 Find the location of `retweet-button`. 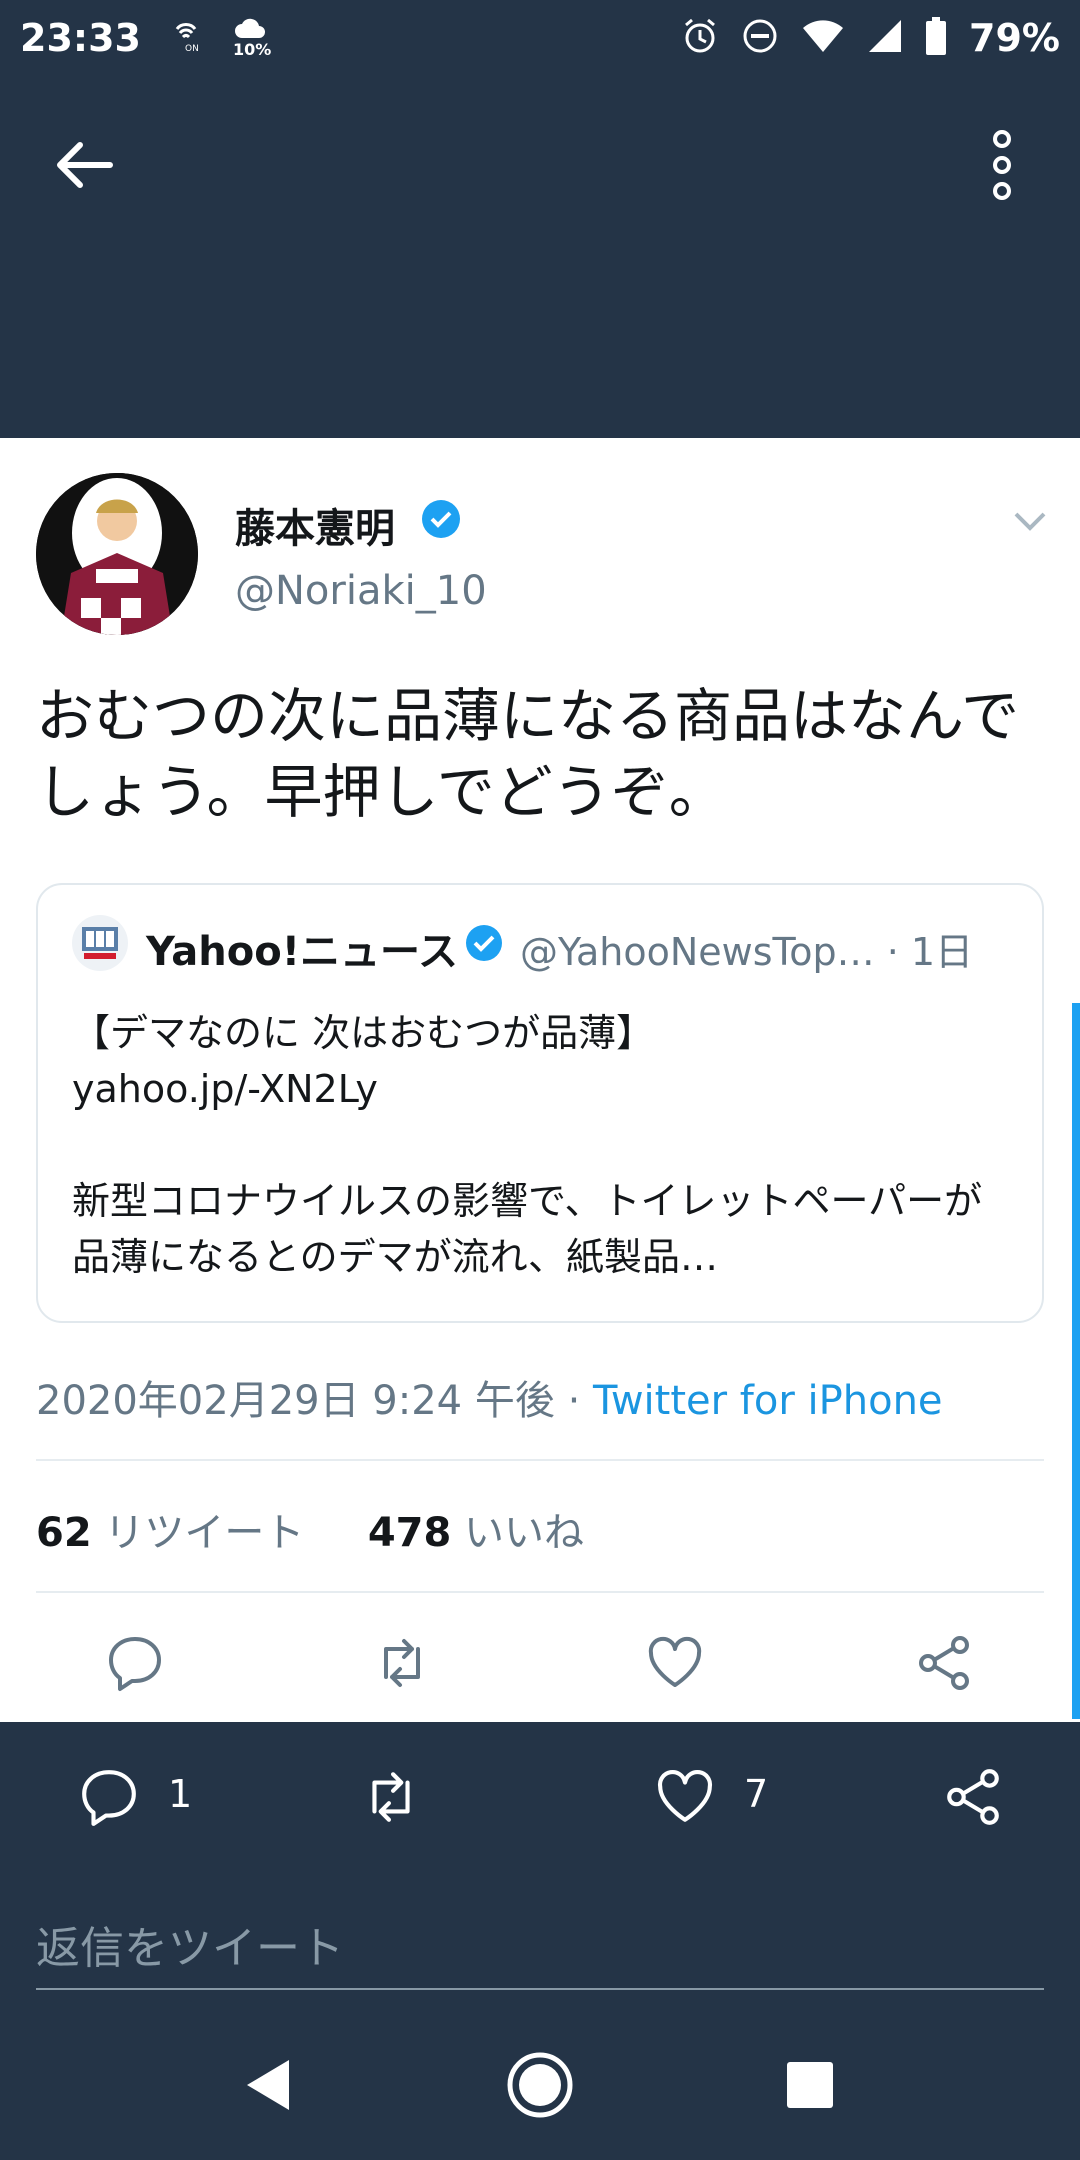

retweet-button is located at coordinates (402, 1663).